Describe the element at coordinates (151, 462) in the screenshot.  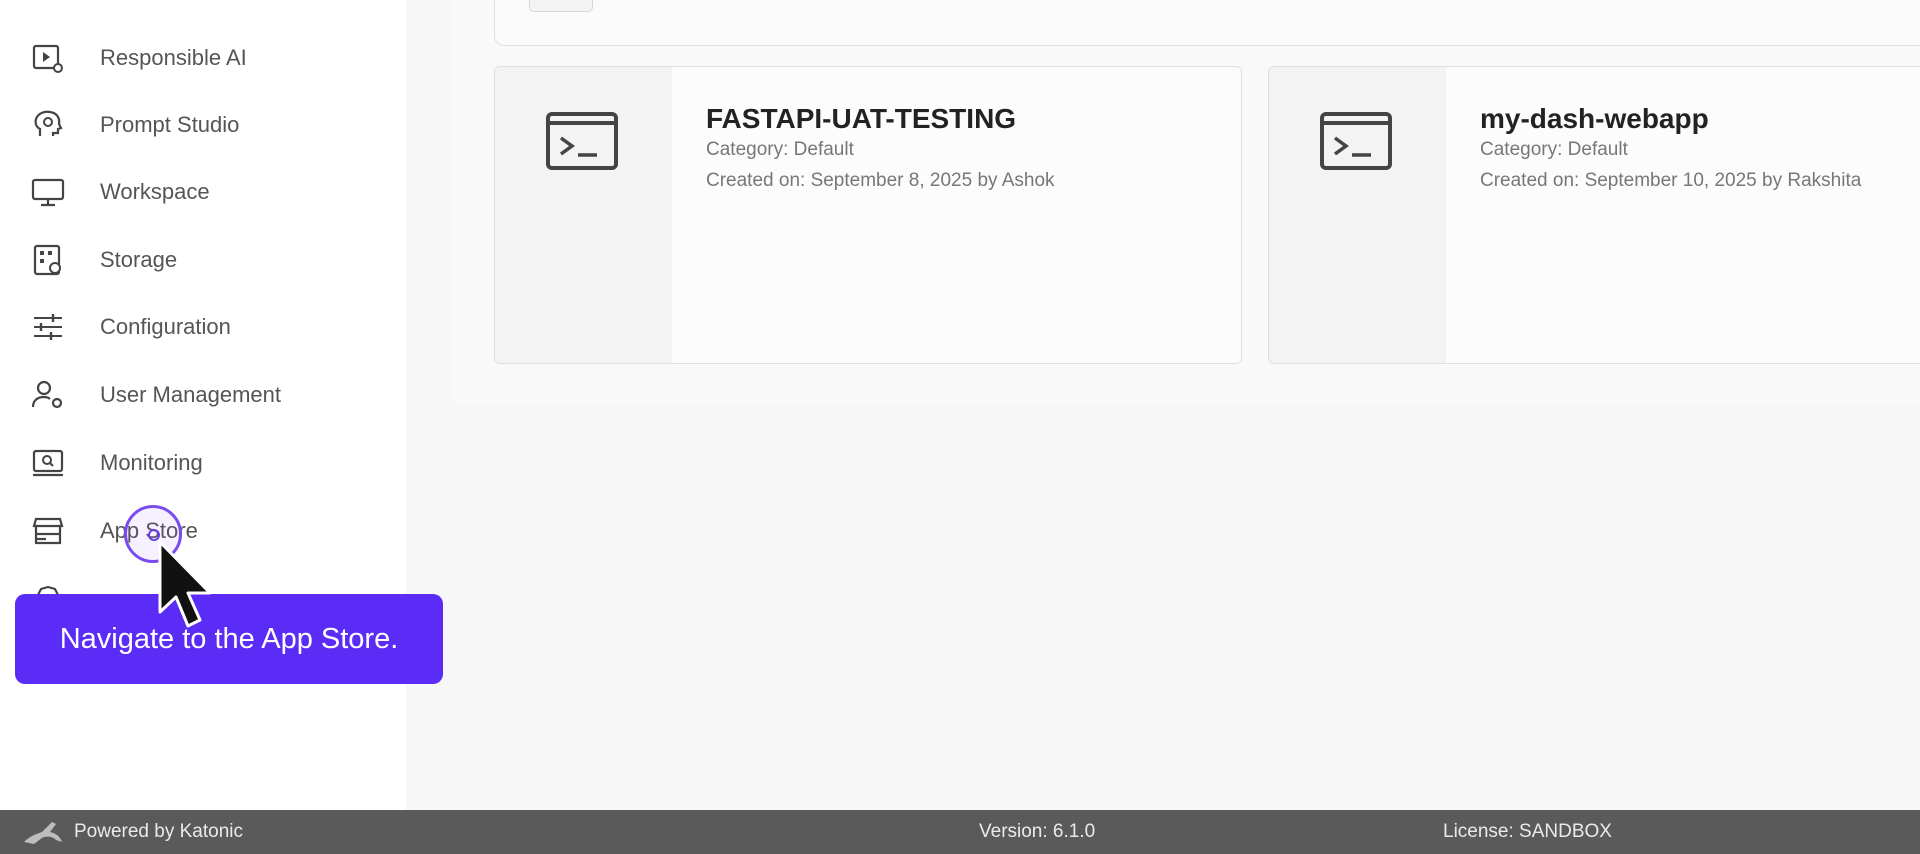
I see `sidebar-item-label: Monitoring` at that location.